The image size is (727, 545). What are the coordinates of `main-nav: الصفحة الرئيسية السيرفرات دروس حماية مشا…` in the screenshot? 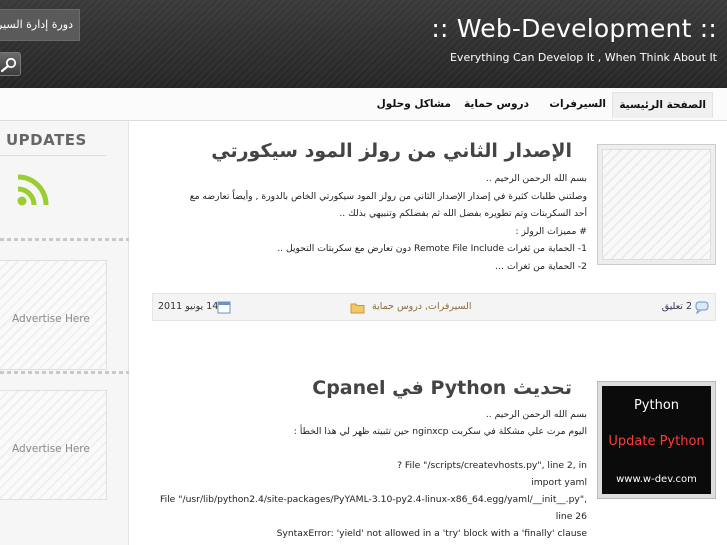 It's located at (363, 104).